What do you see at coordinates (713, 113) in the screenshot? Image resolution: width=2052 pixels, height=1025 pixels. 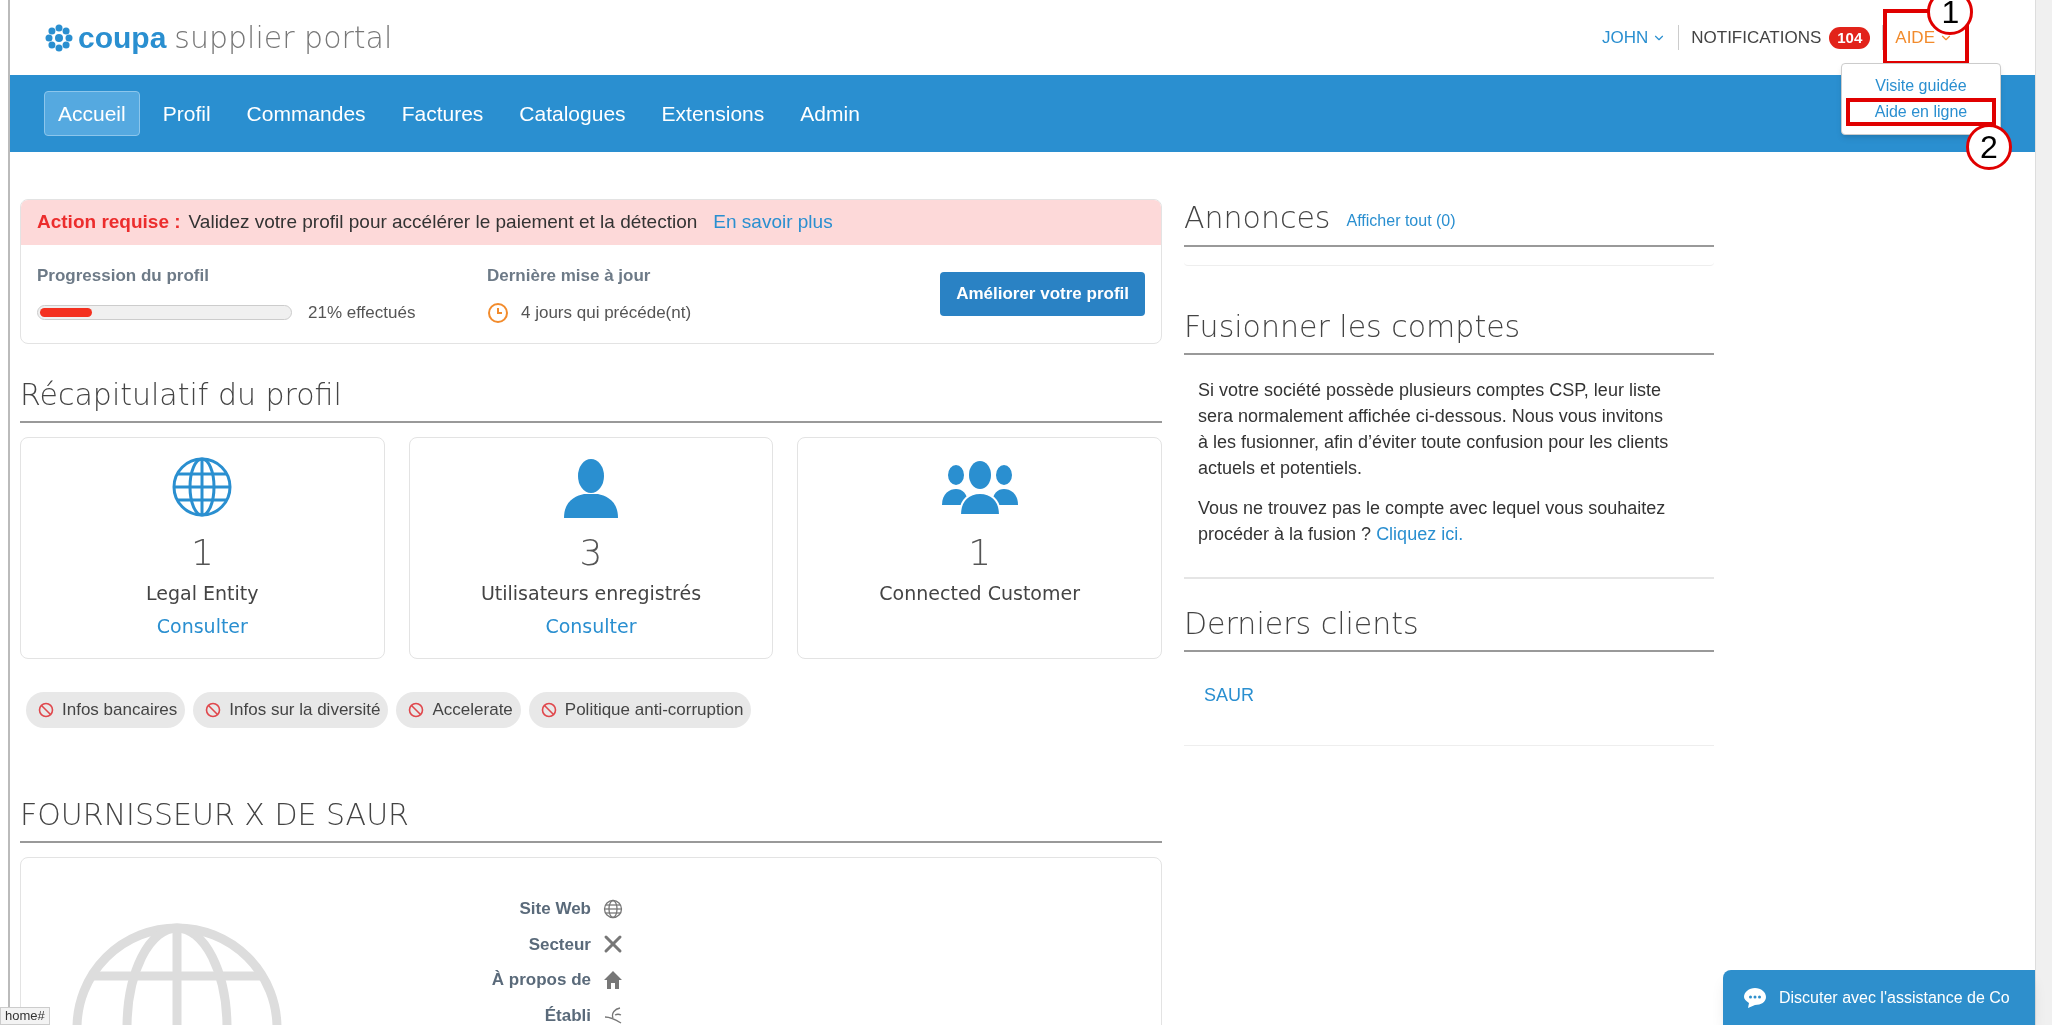 I see `nav-tab: Extensions` at bounding box center [713, 113].